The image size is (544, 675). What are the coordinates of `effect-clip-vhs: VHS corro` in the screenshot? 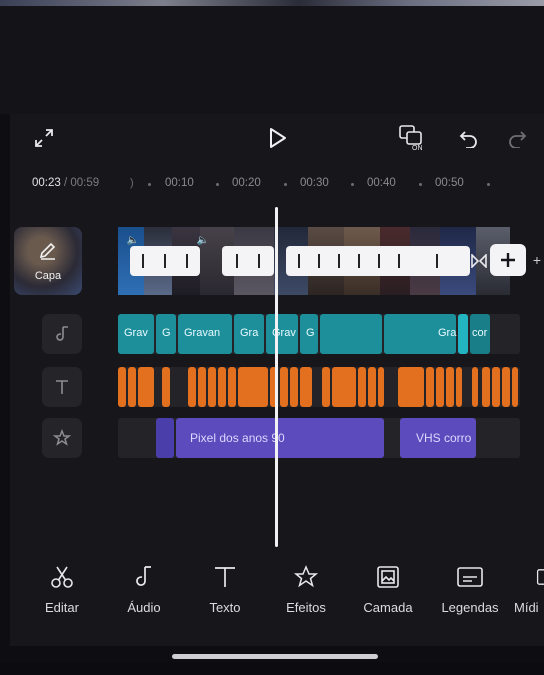 It's located at (438, 438).